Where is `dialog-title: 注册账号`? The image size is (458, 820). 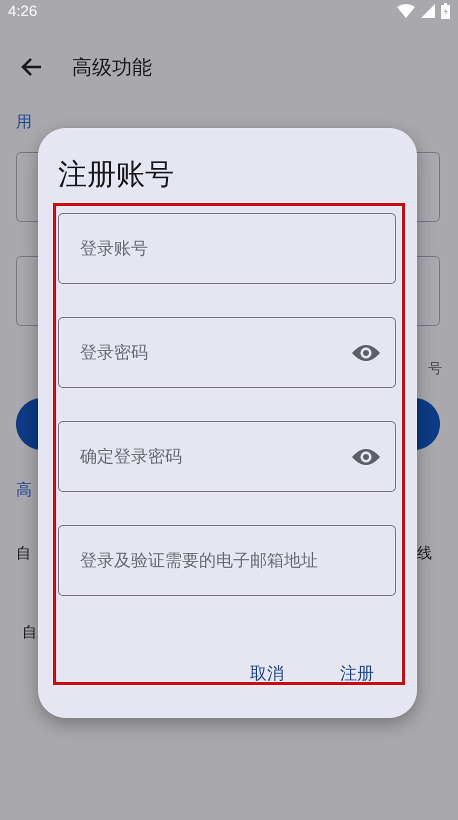 dialog-title: 注册账号 is located at coordinates (116, 174).